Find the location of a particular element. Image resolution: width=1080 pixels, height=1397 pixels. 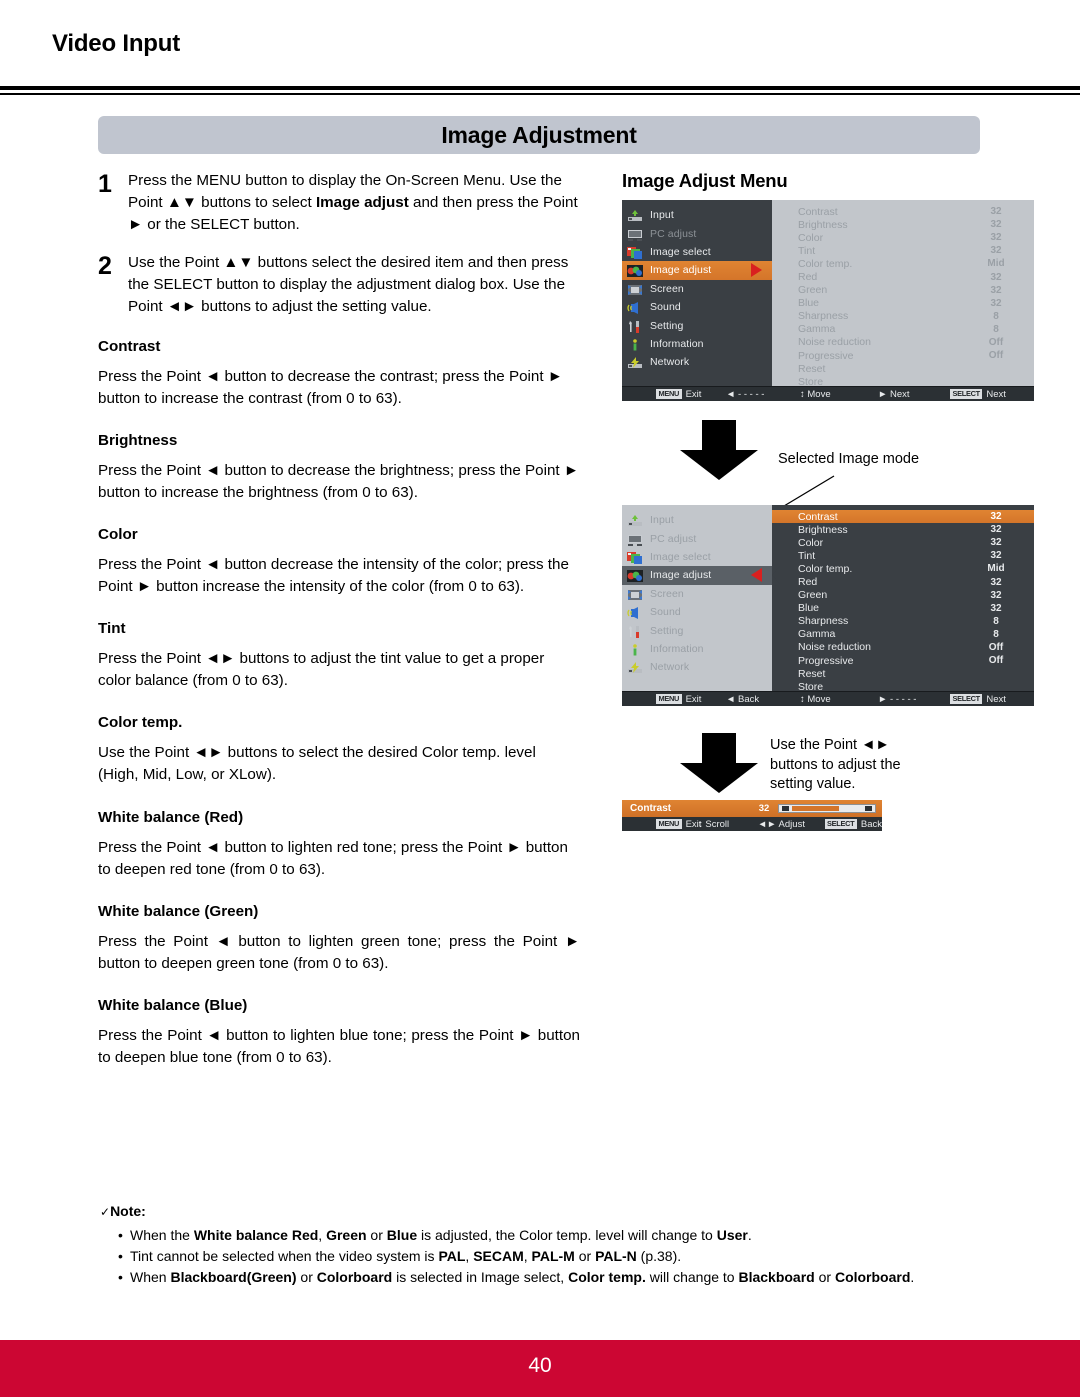

osd-setting-name: Color temp. is located at coordinates (825, 263).